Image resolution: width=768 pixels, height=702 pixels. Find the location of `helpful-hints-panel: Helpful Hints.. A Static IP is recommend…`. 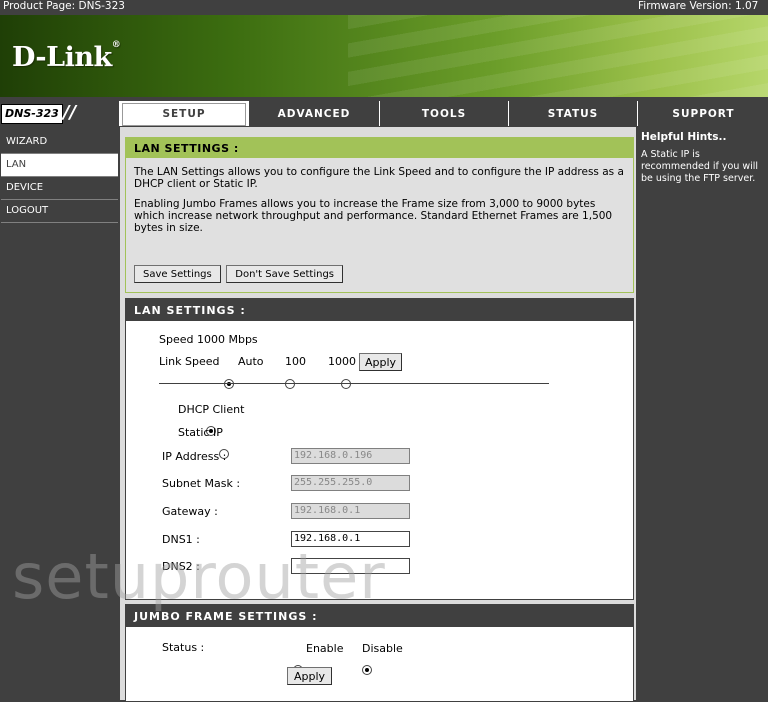

helpful-hints-panel: Helpful Hints.. A Static IP is recommend… is located at coordinates (703, 413).